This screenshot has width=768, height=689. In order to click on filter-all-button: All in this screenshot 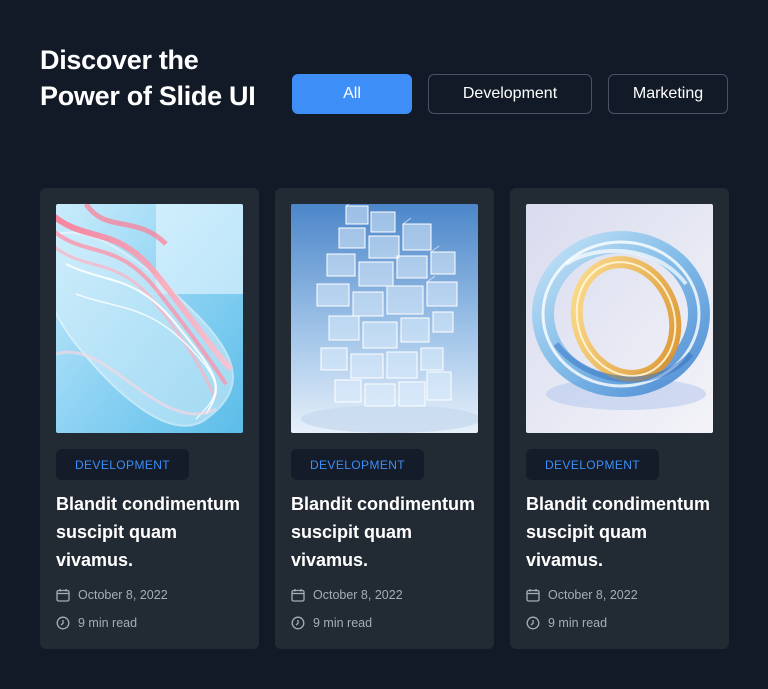, I will do `click(352, 94)`.